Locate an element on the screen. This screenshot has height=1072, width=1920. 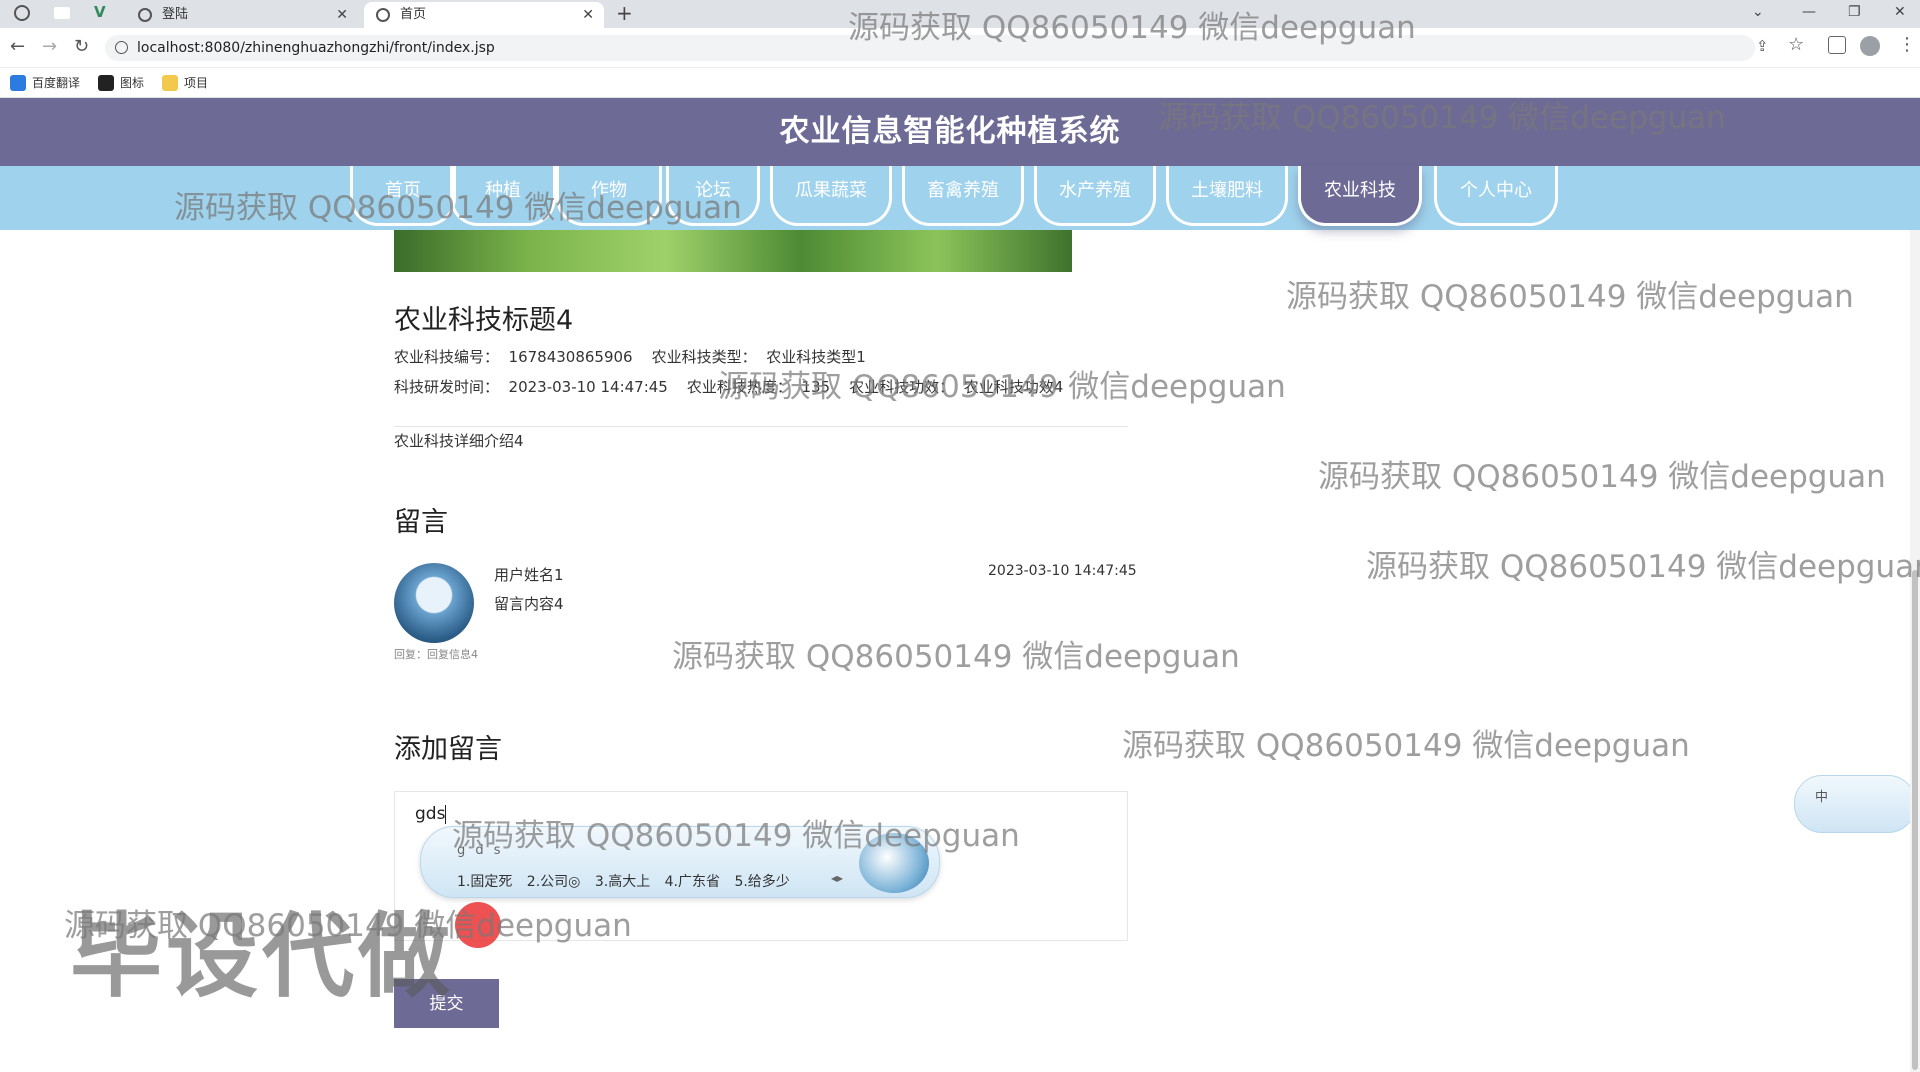
nav-label: 作物 is located at coordinates (609, 190).